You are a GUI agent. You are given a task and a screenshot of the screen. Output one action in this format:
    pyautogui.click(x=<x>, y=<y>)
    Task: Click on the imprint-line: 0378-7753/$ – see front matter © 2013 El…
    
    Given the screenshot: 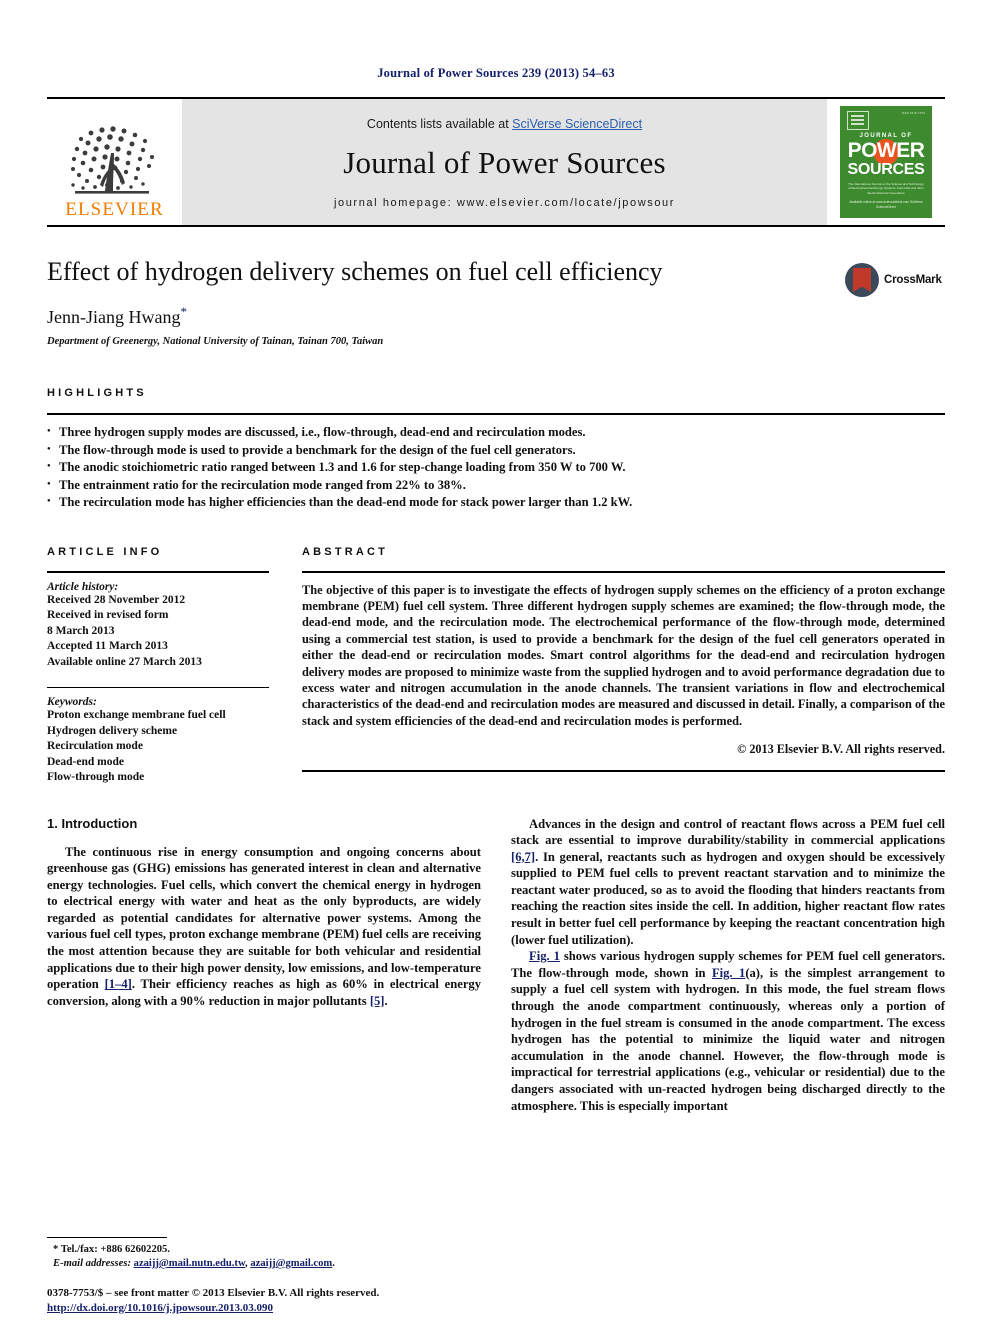 What is the action you would take?
    pyautogui.click(x=213, y=1293)
    